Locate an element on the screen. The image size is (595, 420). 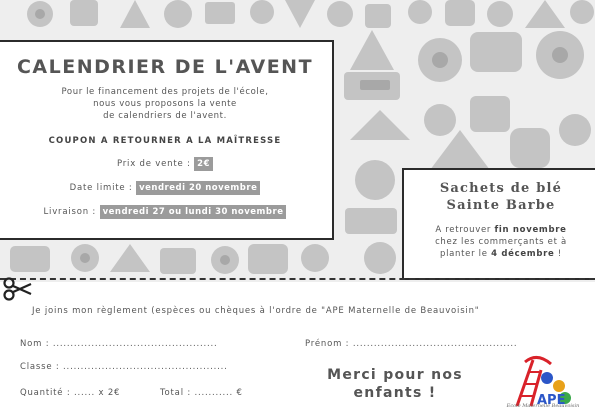
intro-line: de calendriers de l'avent. is located at coordinates (165, 116).